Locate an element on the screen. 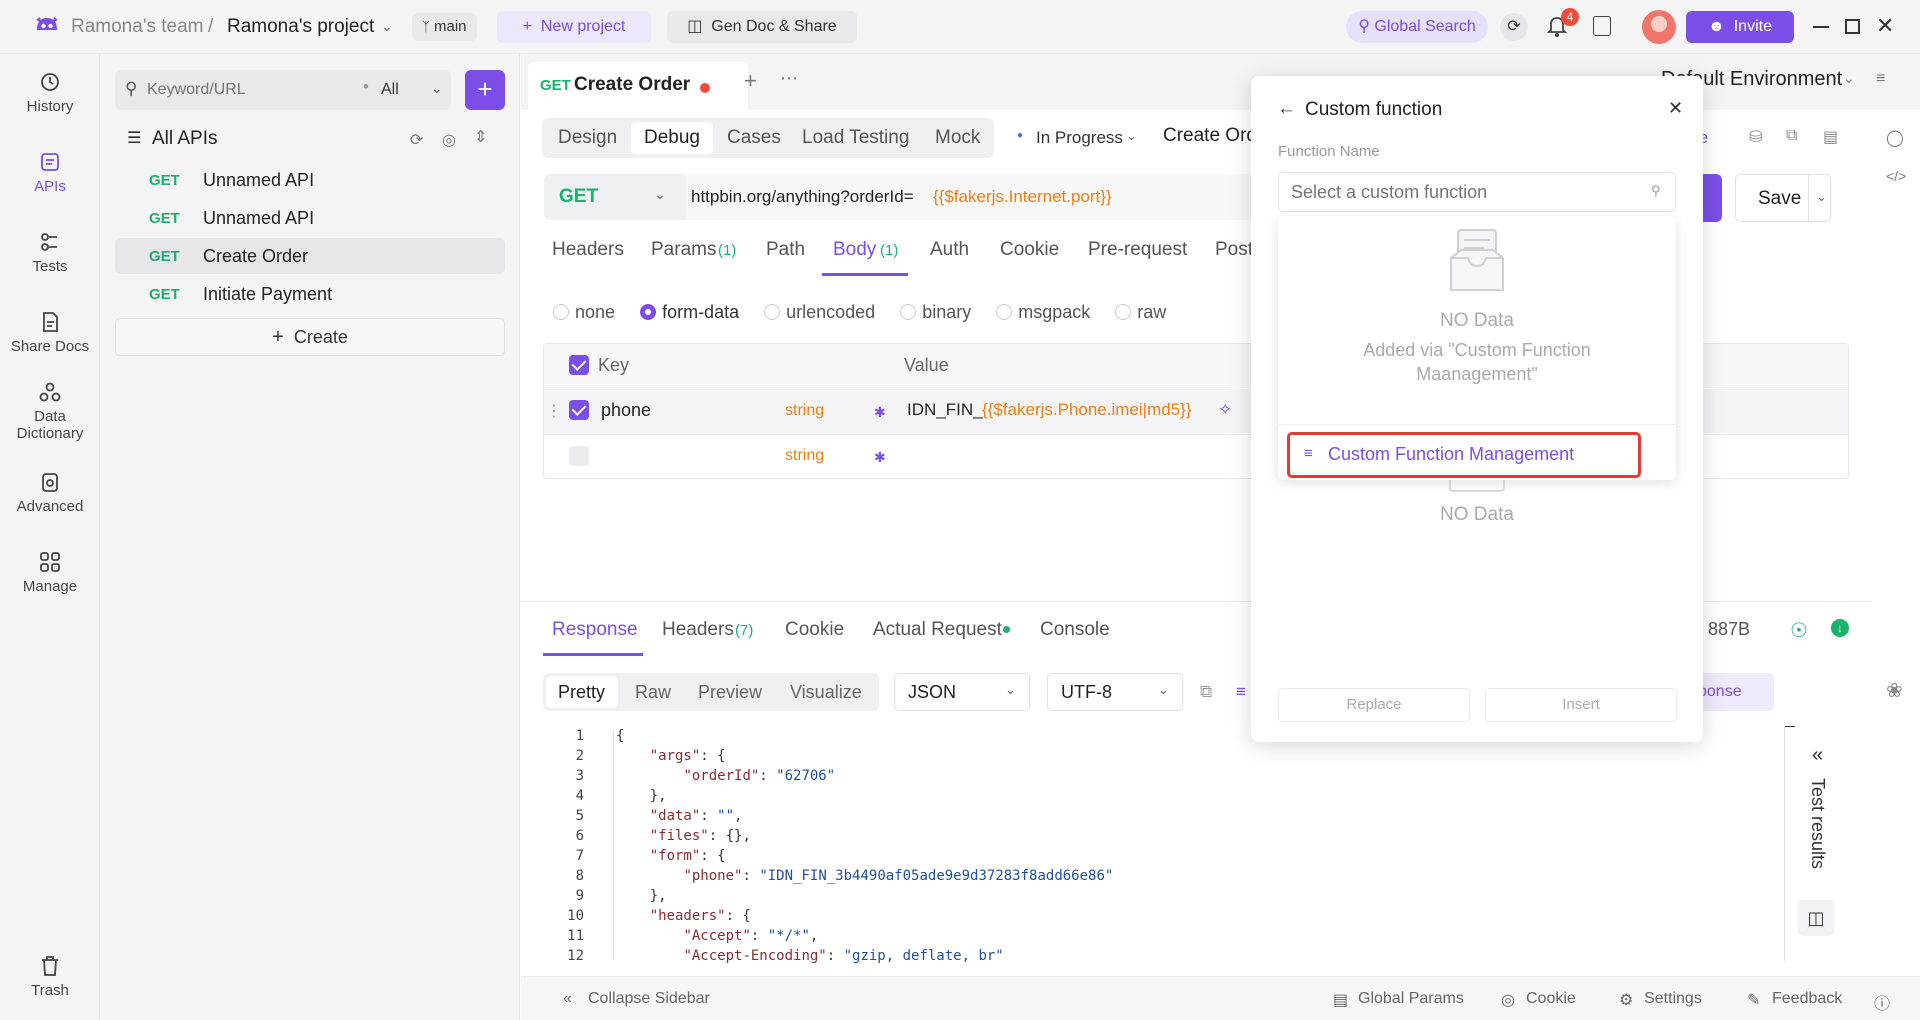  invite-button: ☻ Invite is located at coordinates (1740, 27).